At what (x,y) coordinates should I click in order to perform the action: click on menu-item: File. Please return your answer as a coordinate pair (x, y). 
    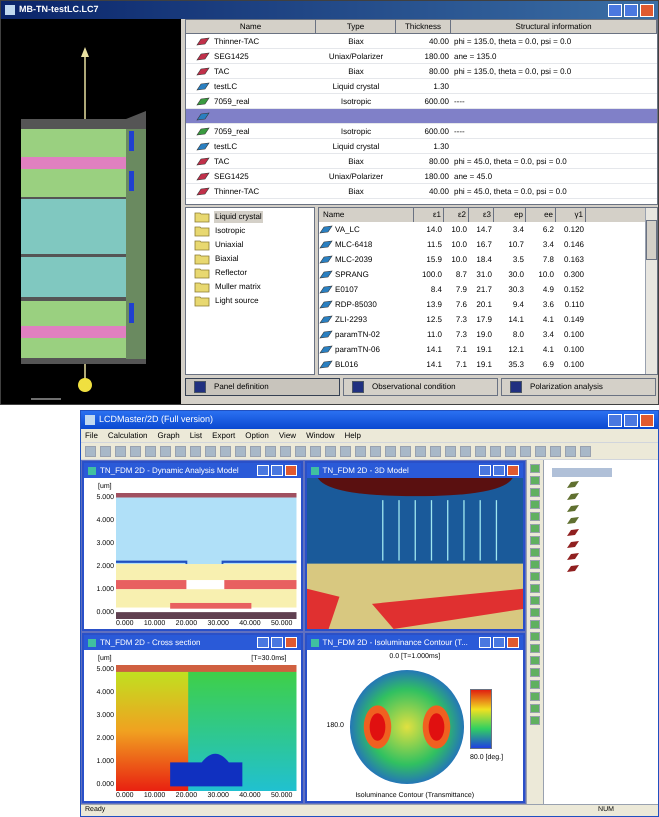
    Looking at the image, I should click on (91, 436).